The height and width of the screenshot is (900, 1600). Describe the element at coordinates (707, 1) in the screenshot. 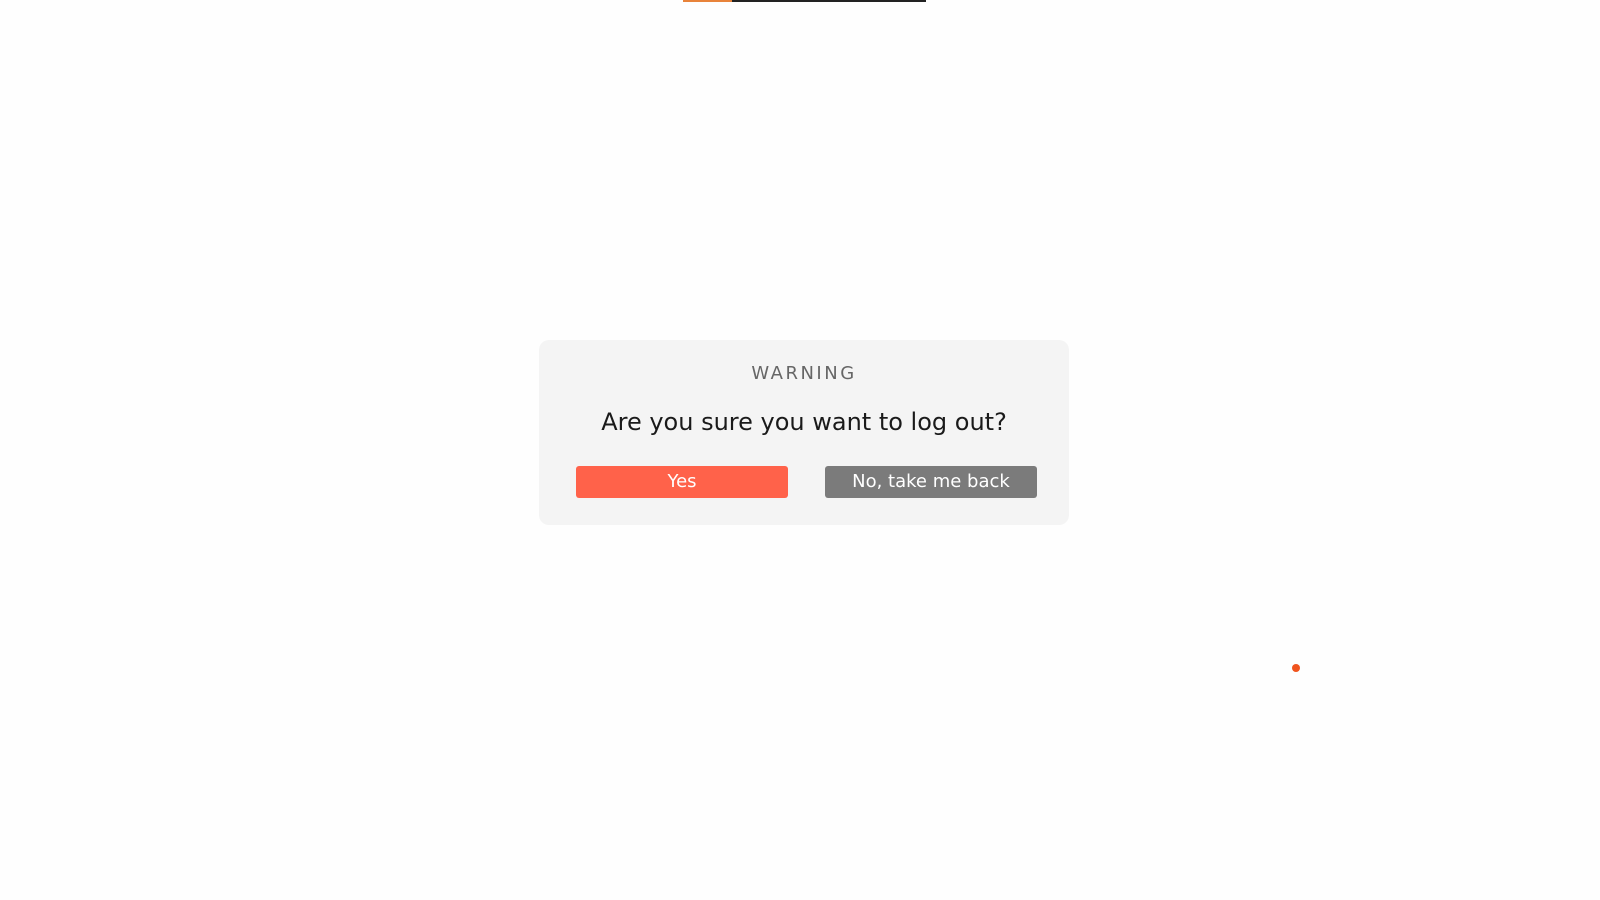

I see `top-progress-fill` at that location.